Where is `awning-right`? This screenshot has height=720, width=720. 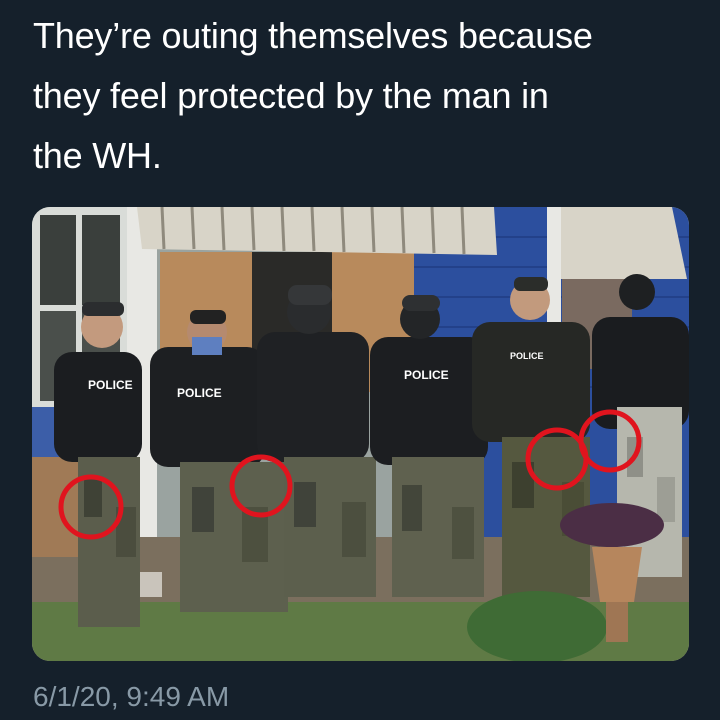
awning-right is located at coordinates (617, 243).